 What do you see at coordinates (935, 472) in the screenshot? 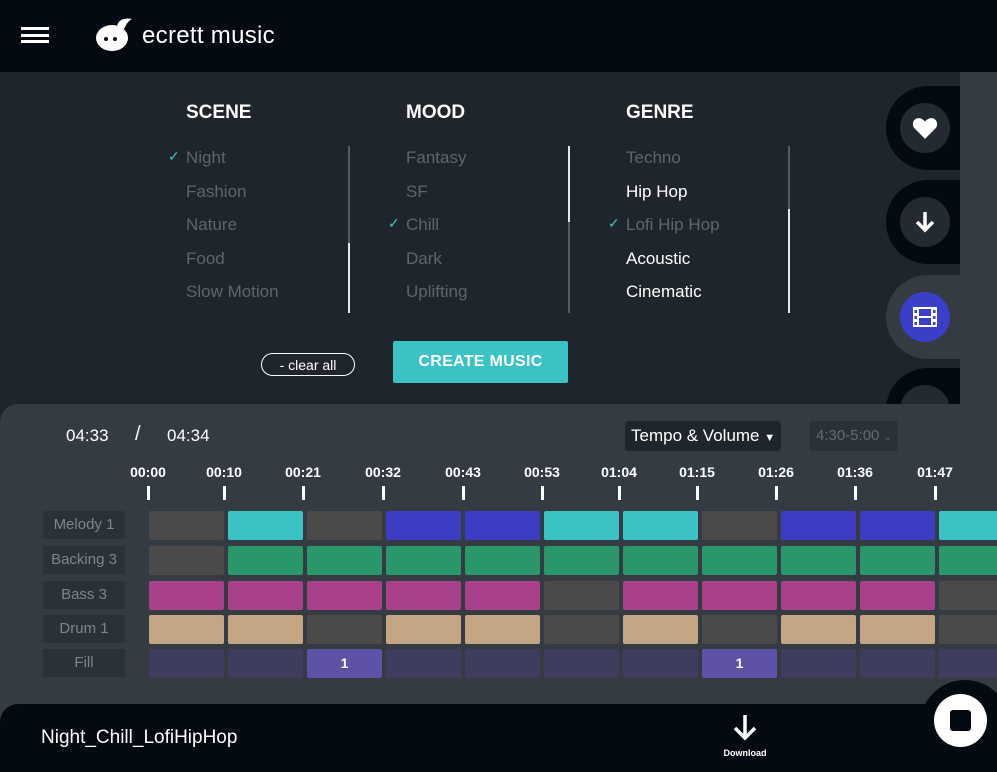
I see `tick-label: 01:47` at bounding box center [935, 472].